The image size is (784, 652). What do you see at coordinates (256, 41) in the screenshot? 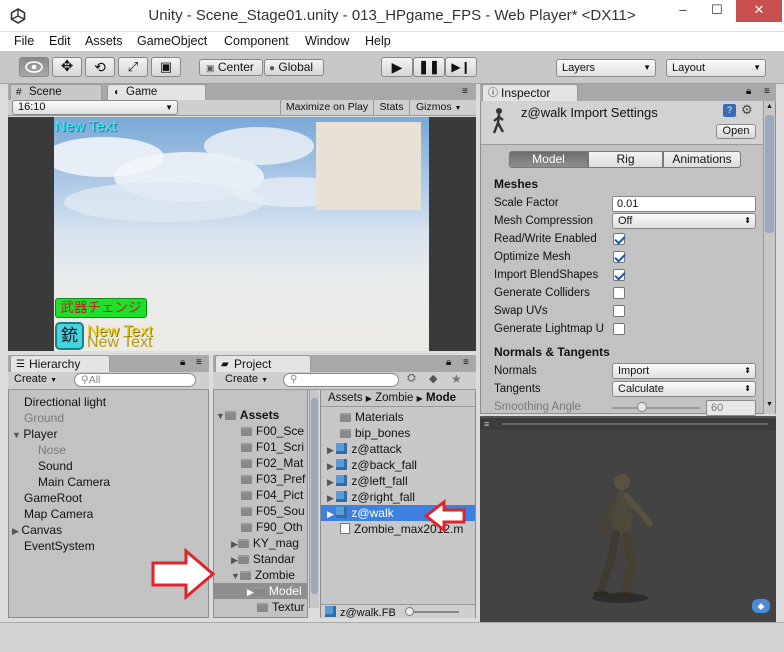
I see `menu-component: Component` at bounding box center [256, 41].